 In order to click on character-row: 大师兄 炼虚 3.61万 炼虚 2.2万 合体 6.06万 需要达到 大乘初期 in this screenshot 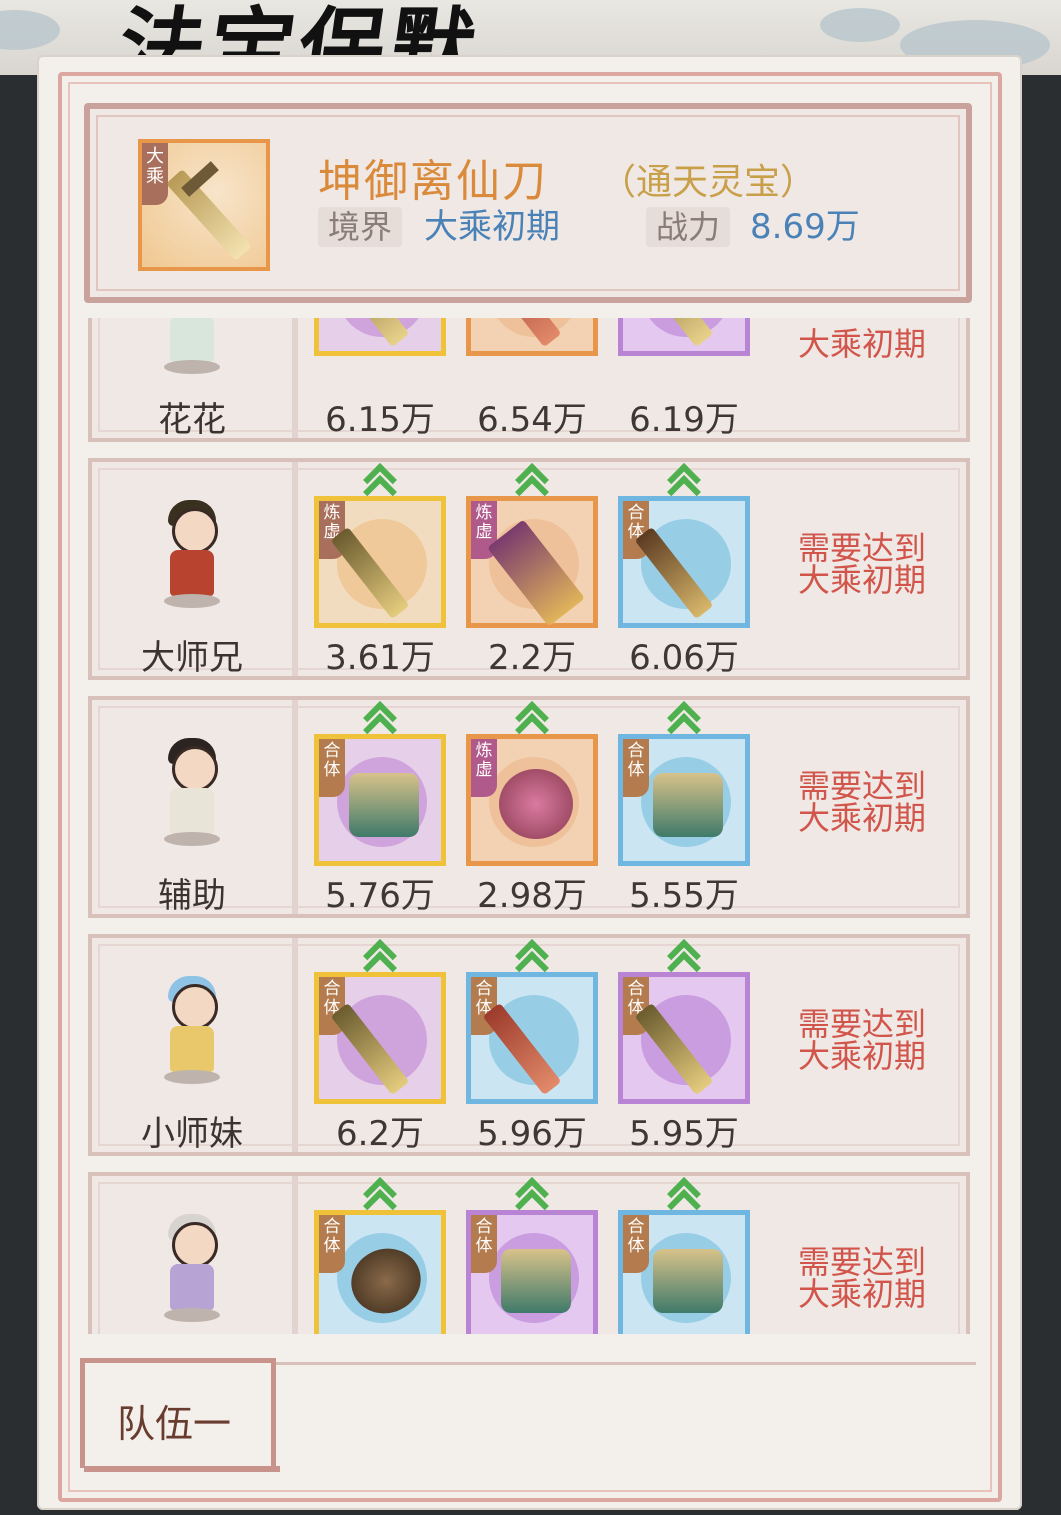, I will do `click(529, 569)`.